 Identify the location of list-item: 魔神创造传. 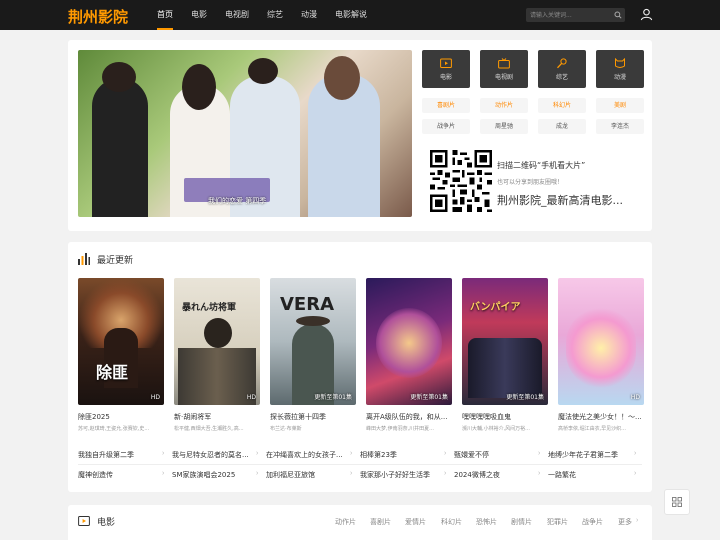
(122, 475).